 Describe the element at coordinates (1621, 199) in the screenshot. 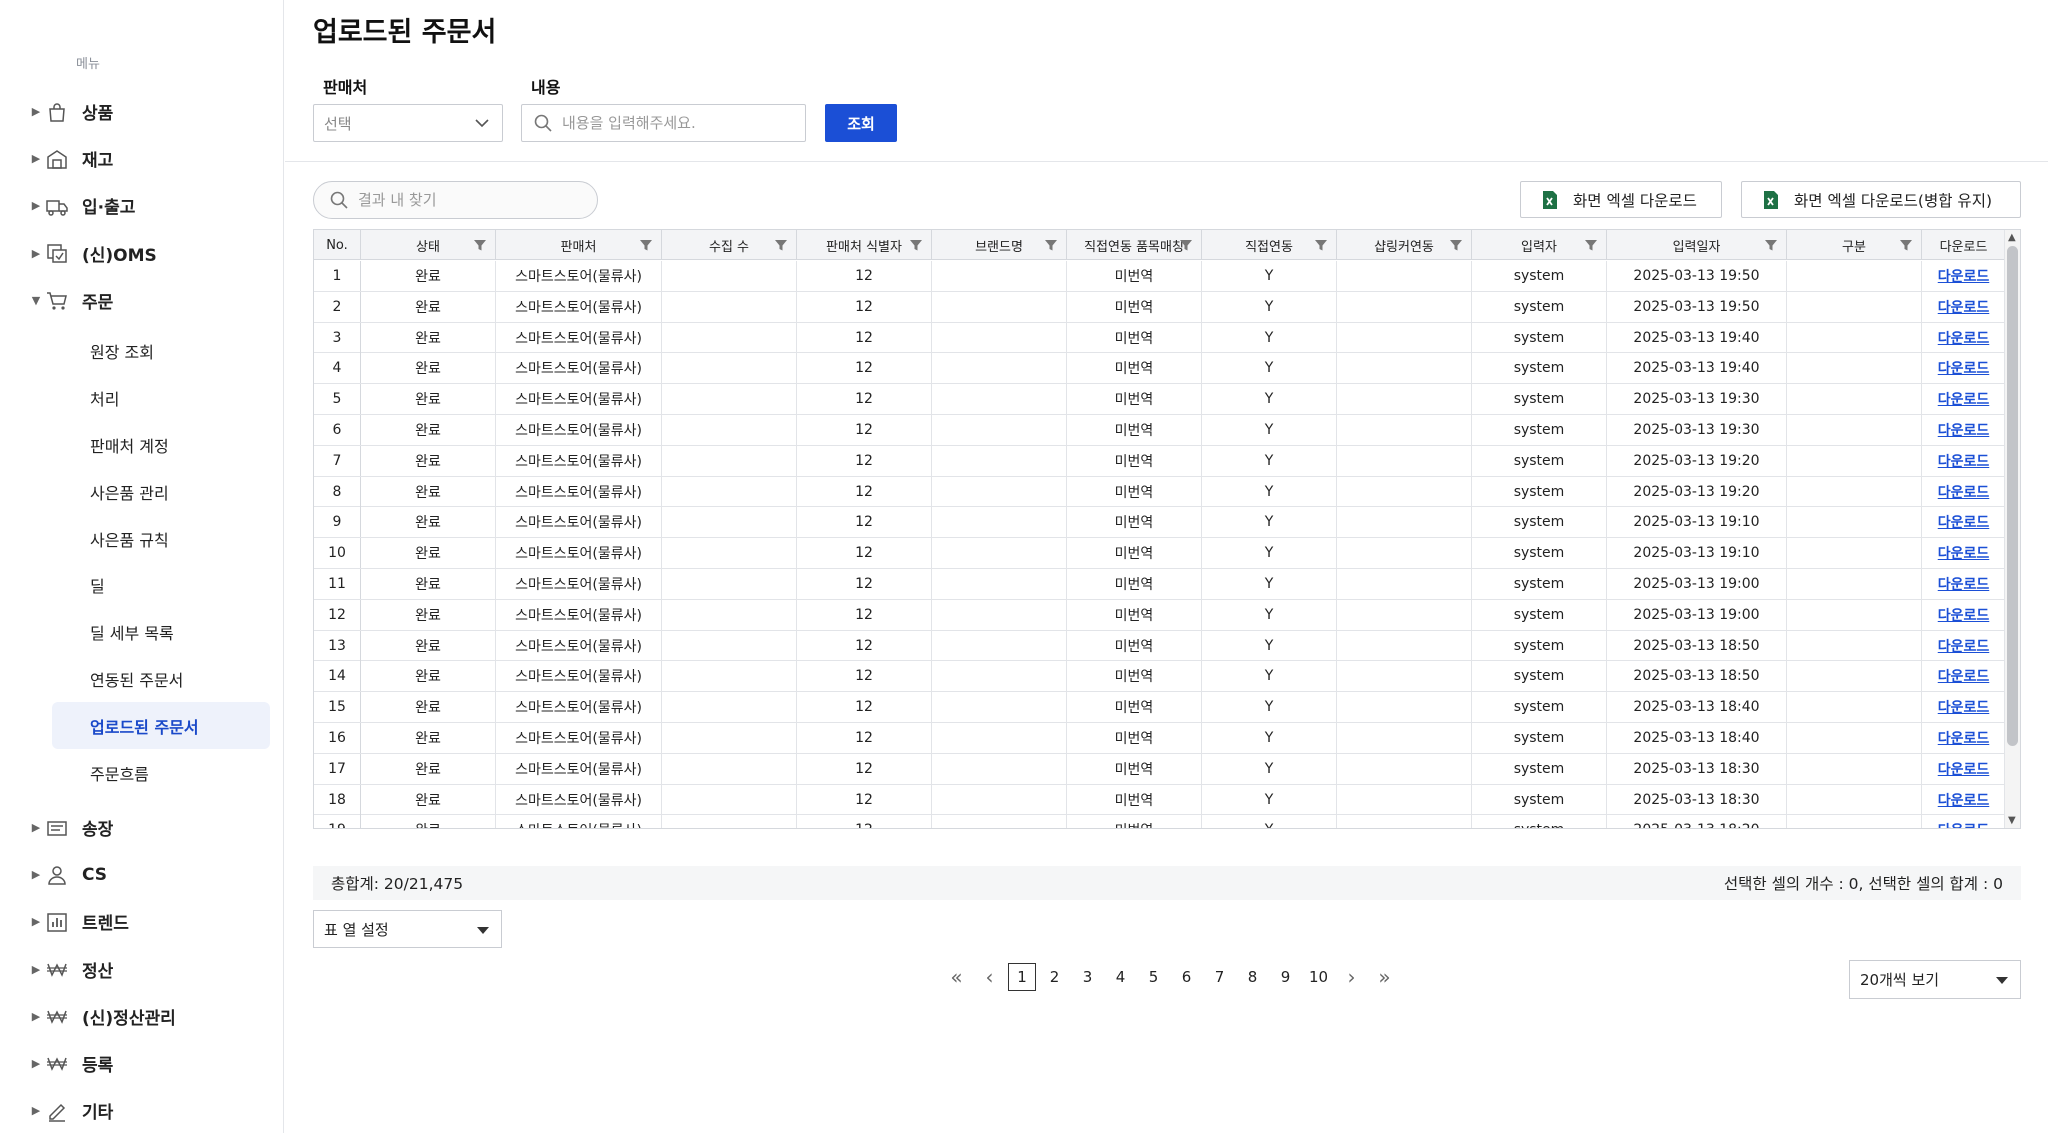

I see `excel-download-button: 화면 엑셀 다운로드` at that location.